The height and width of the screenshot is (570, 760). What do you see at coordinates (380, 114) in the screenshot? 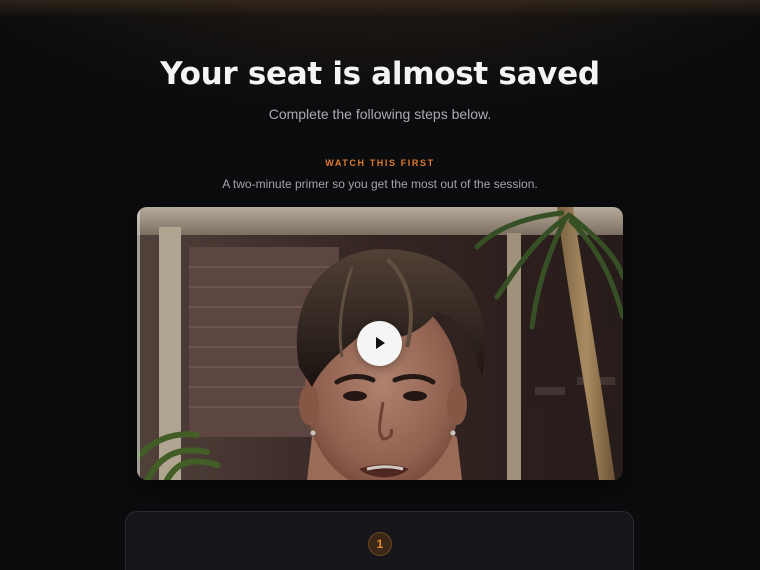
I see `page-subtitle: Complete the following steps below.` at bounding box center [380, 114].